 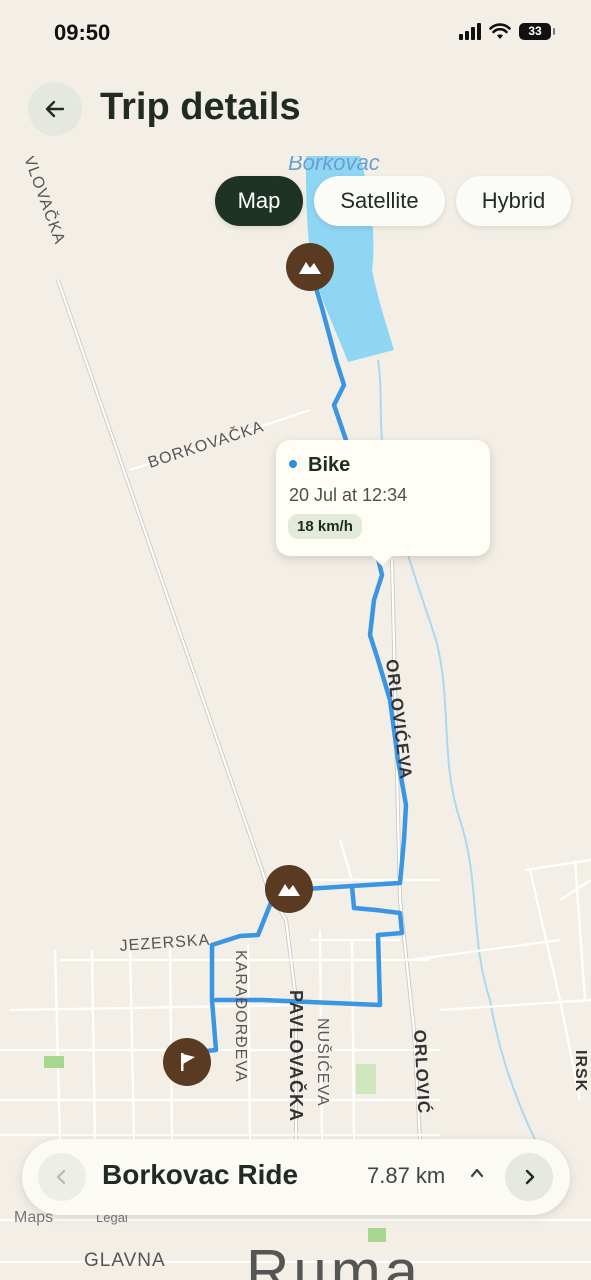 What do you see at coordinates (513, 201) in the screenshot?
I see `tab-hybrid: Hybrid` at bounding box center [513, 201].